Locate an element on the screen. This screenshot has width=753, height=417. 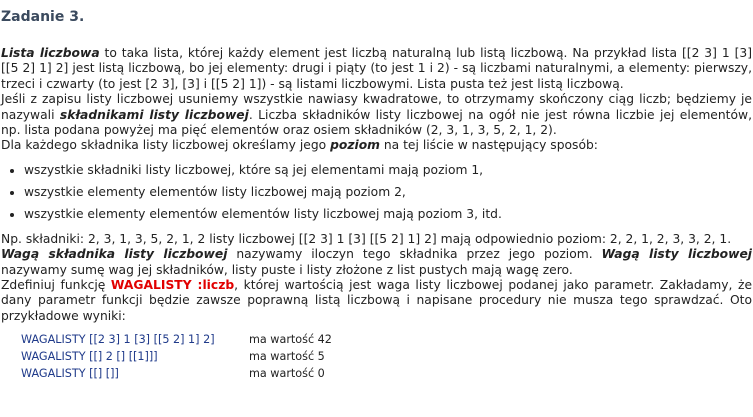
term-waga-skladnika: Wagą składnika listy liczbowej is located at coordinates (114, 254).